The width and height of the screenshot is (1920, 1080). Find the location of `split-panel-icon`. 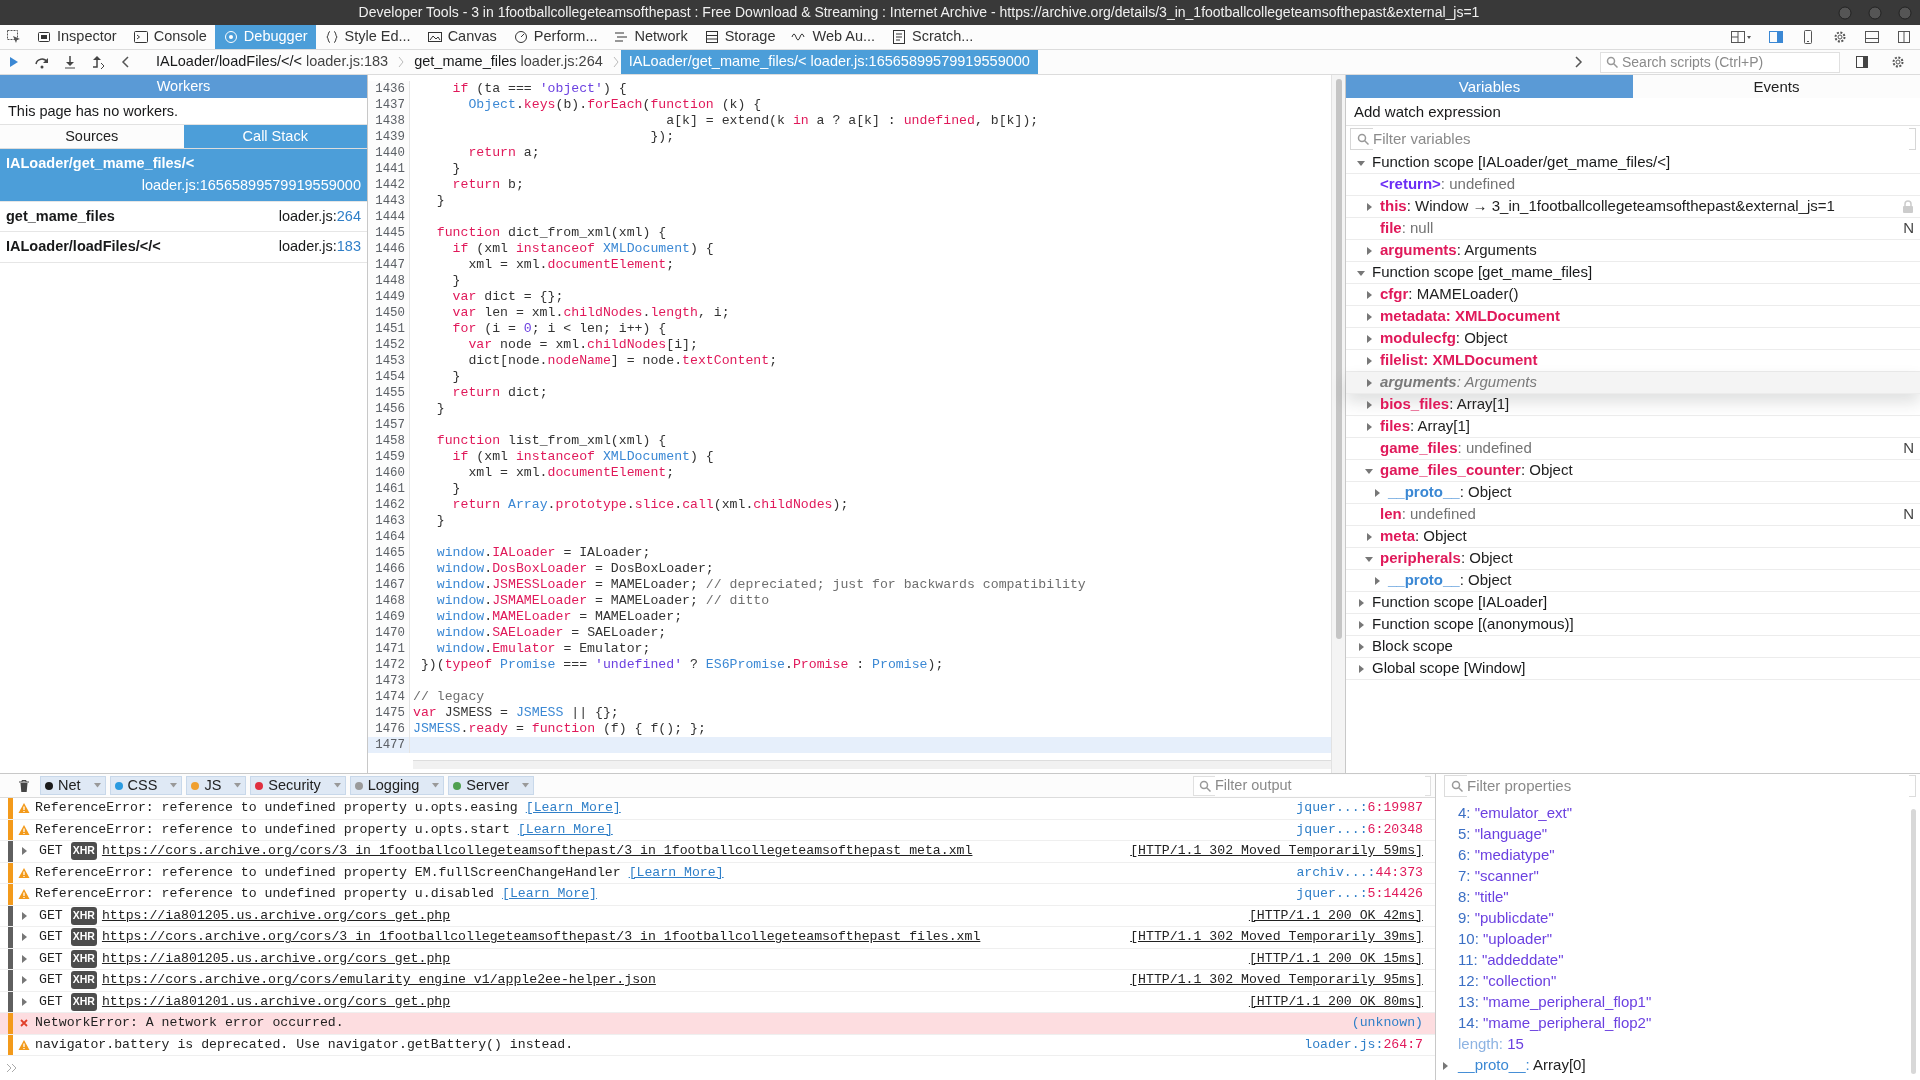

split-panel-icon is located at coordinates (1776, 37).